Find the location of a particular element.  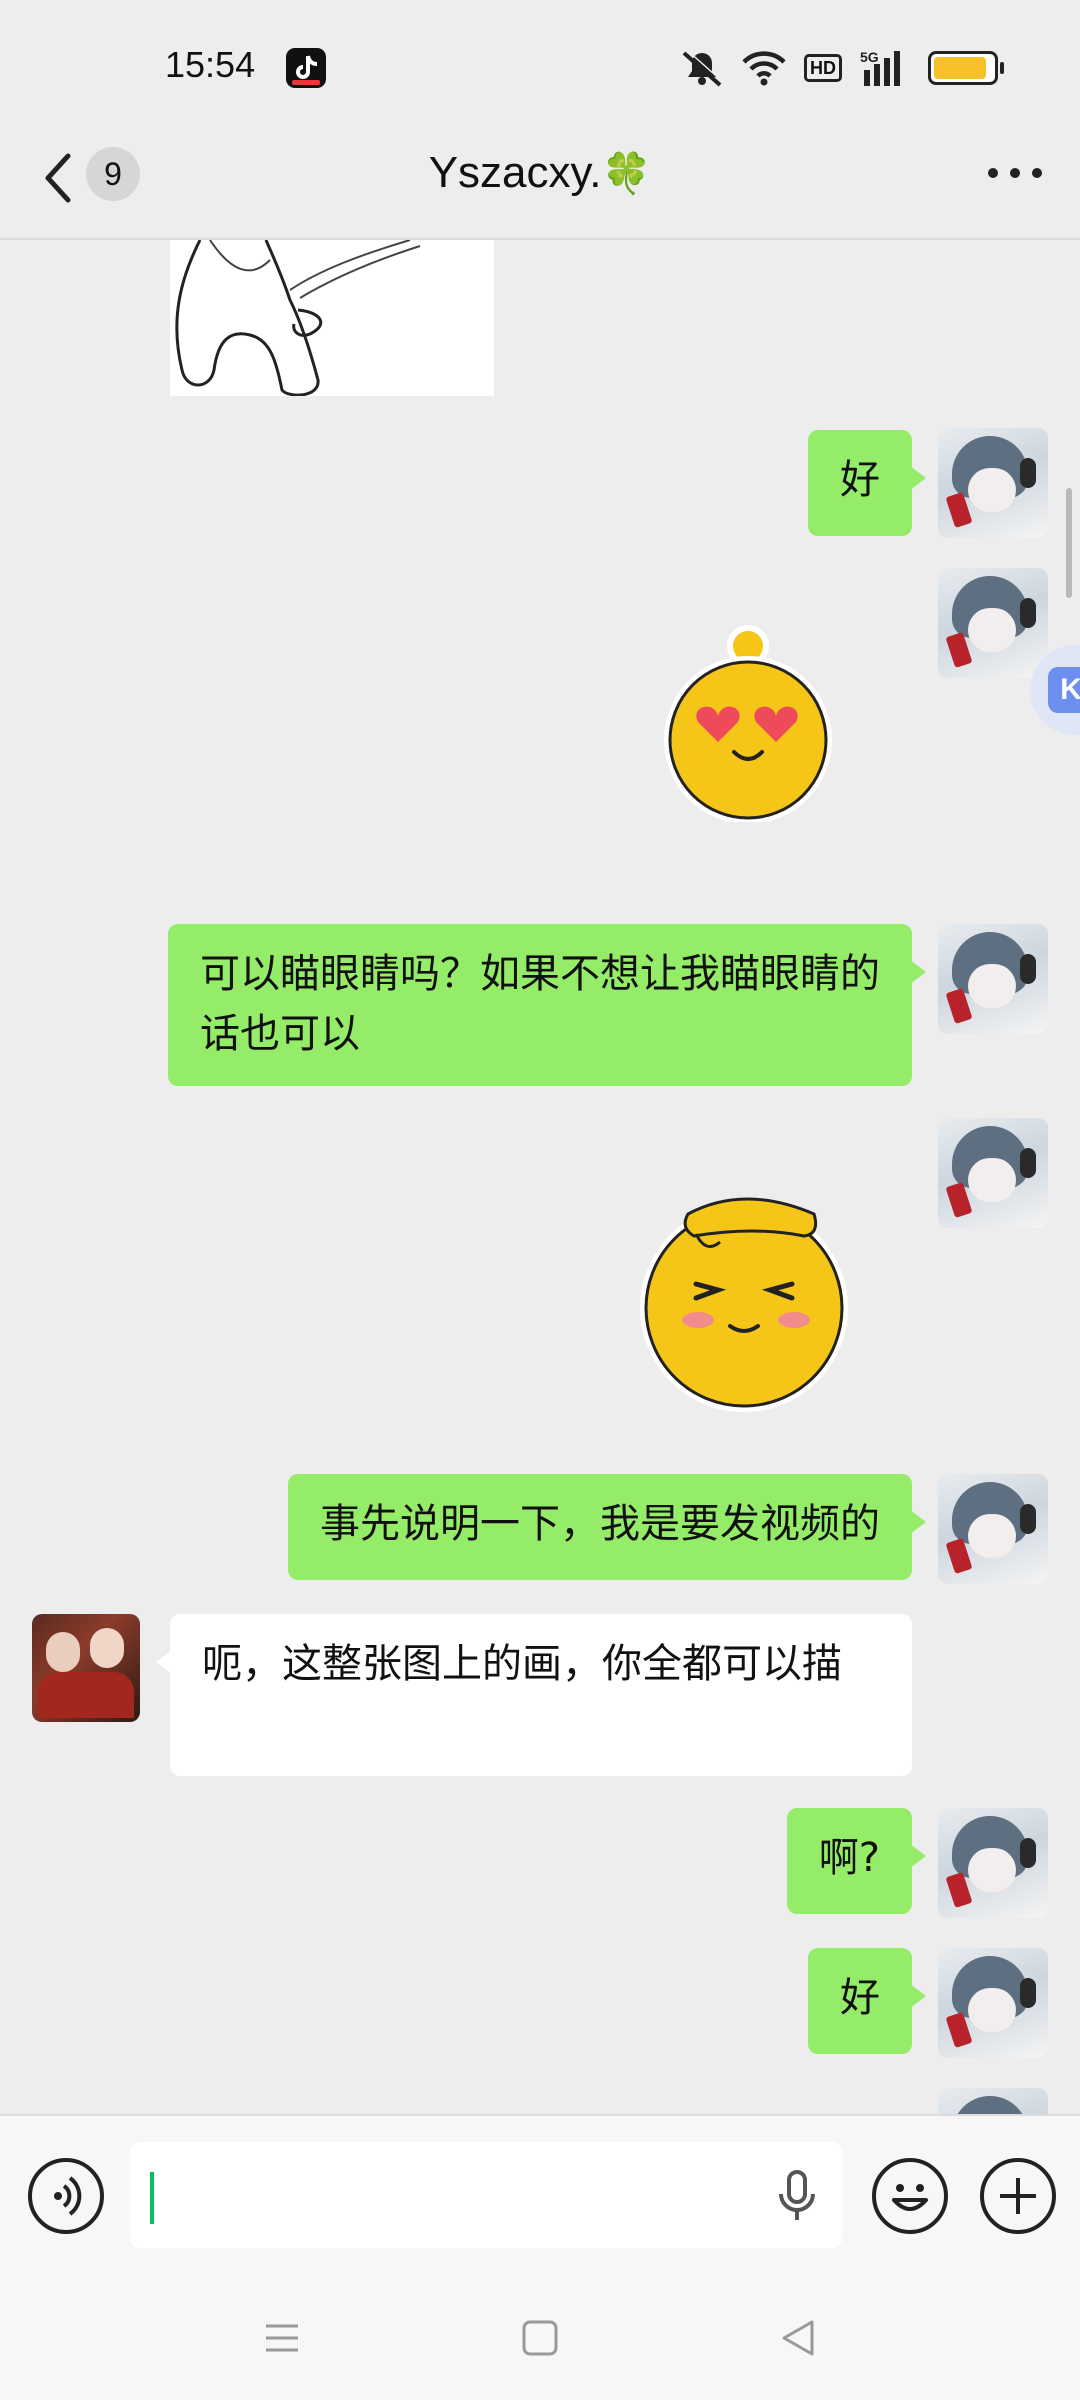

message-bubble-sent: 事先说明一下，我是要发视频的 is located at coordinates (607, 1527).